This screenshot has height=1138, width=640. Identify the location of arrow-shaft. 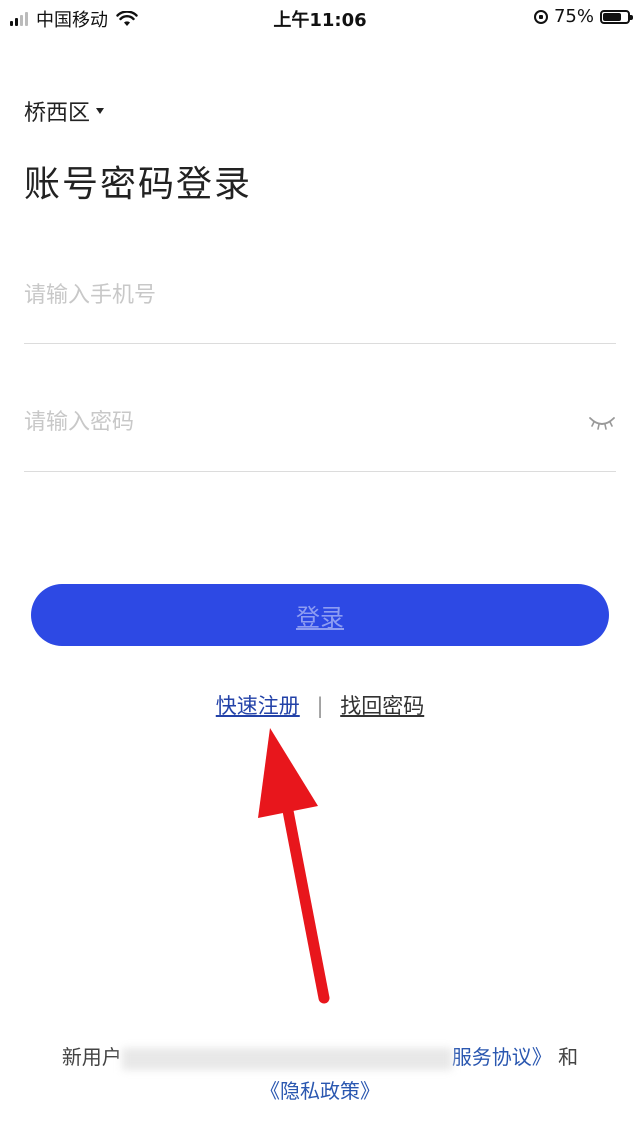
(304, 894).